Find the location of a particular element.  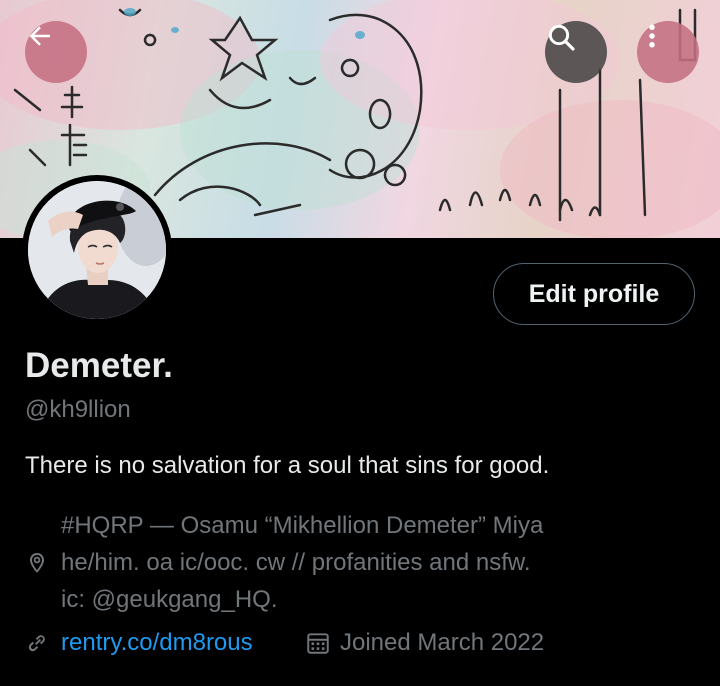

display-name: Demeter. is located at coordinates (99, 365).